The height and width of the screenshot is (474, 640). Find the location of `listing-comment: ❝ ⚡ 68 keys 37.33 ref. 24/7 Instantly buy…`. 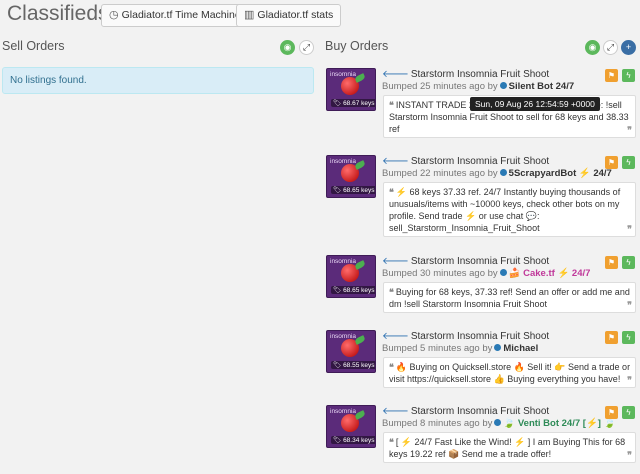

listing-comment: ❝ ⚡ 68 keys 37.33 ref. 24/7 Instantly buy… is located at coordinates (509, 209).